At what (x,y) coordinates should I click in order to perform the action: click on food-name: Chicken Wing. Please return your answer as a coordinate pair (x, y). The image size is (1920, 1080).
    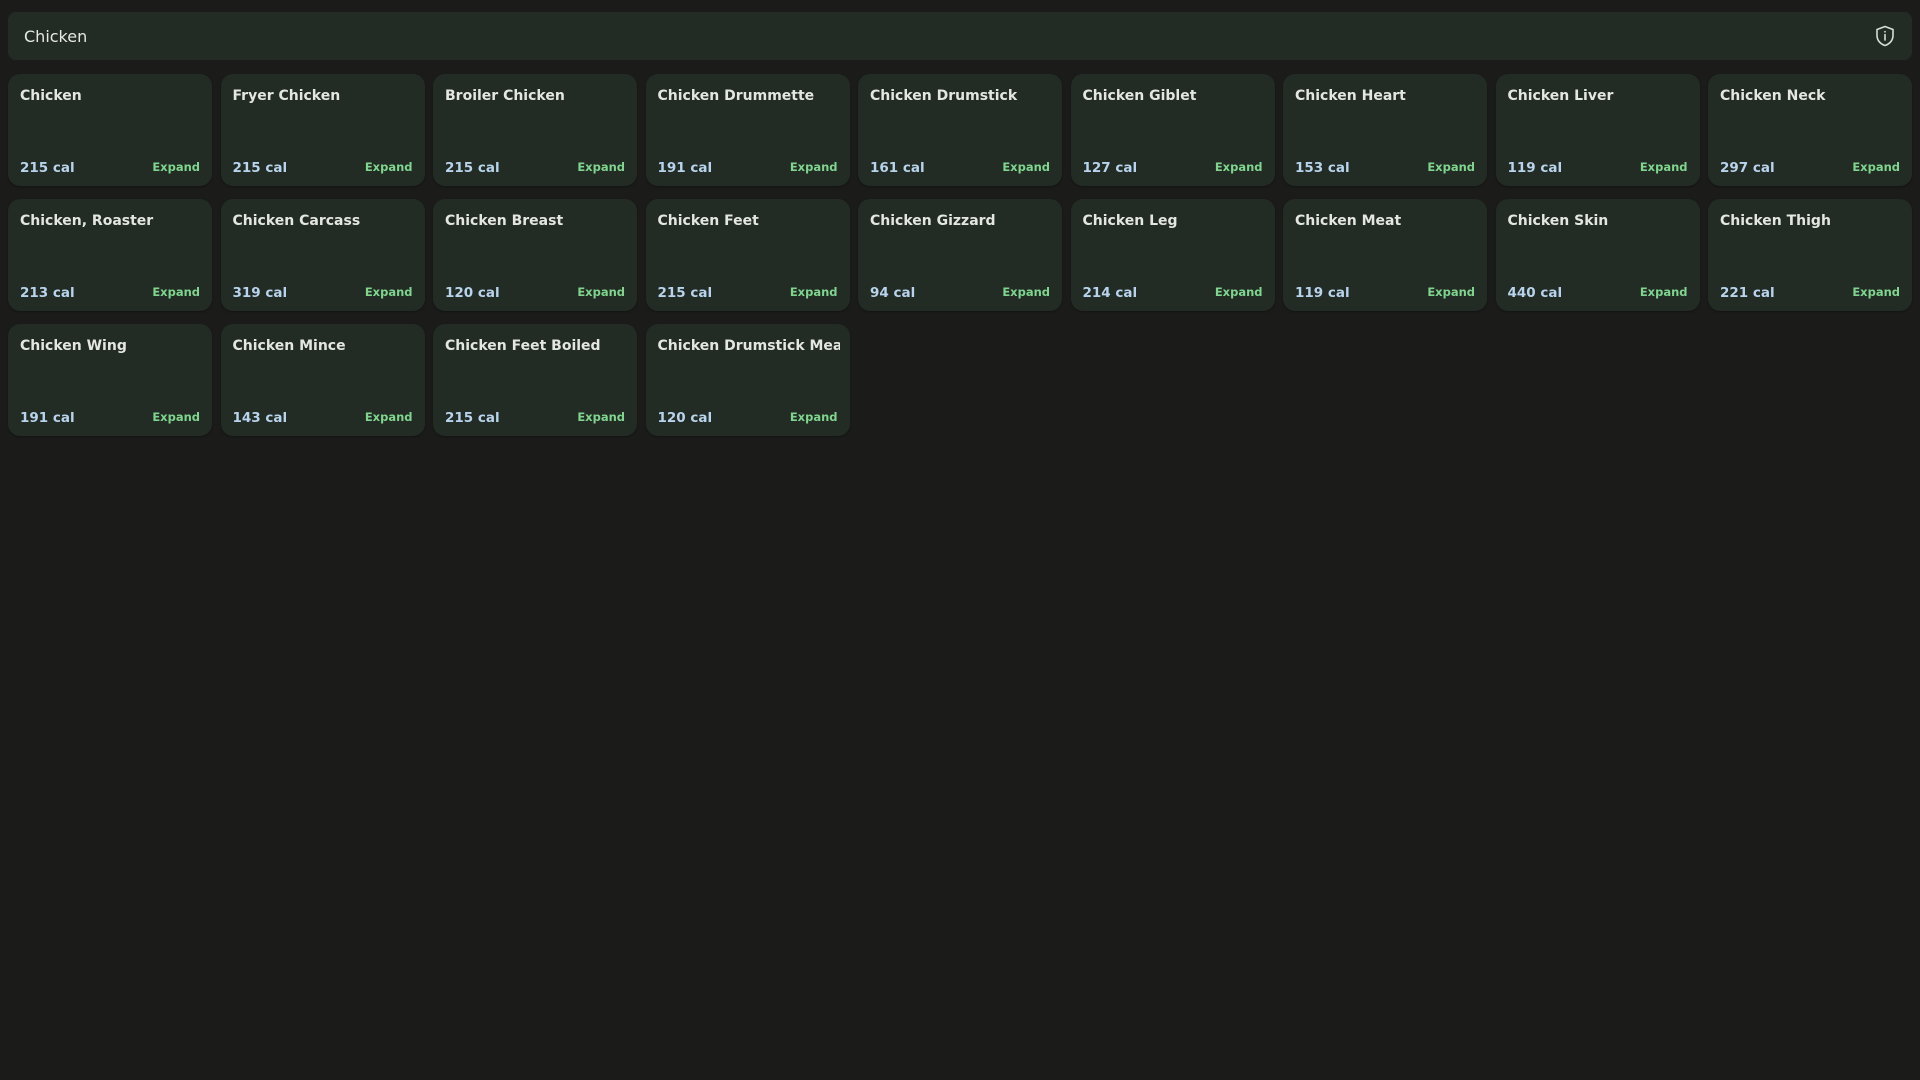
    Looking at the image, I should click on (73, 346).